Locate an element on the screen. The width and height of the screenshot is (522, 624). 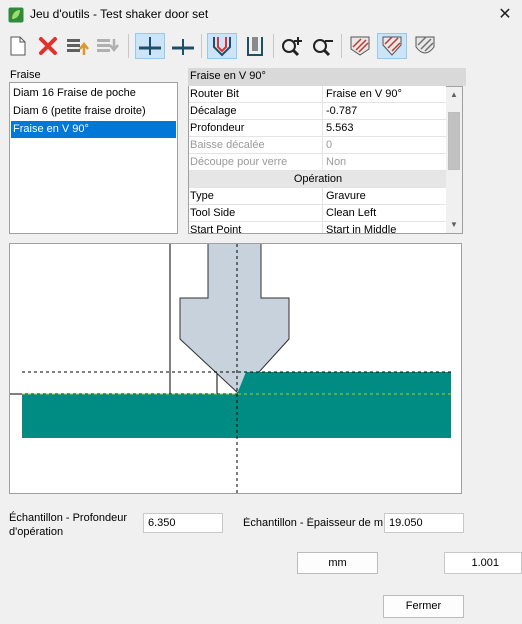
tool-list-label: Fraise is located at coordinates (25, 75).